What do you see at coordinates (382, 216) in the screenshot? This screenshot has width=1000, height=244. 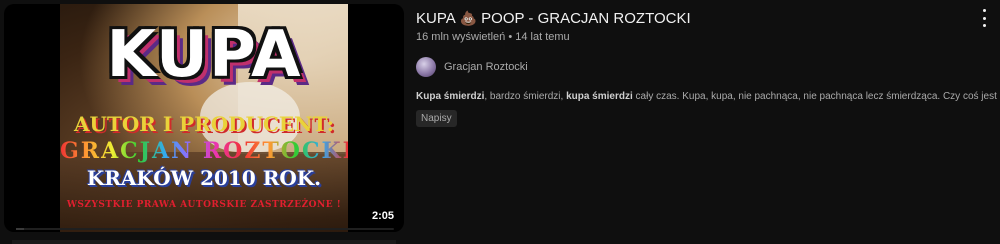 I see `duration-badge: 2:05` at bounding box center [382, 216].